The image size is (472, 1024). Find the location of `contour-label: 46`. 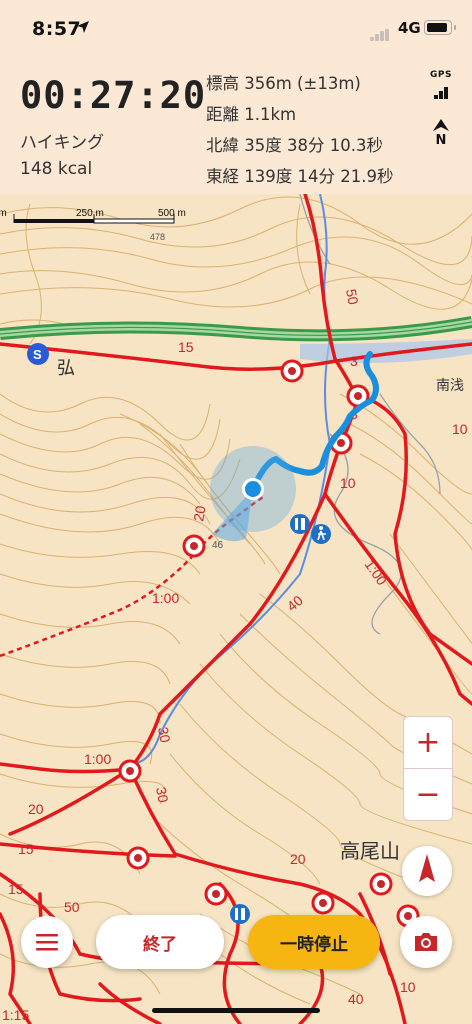

contour-label: 46 is located at coordinates (218, 545).